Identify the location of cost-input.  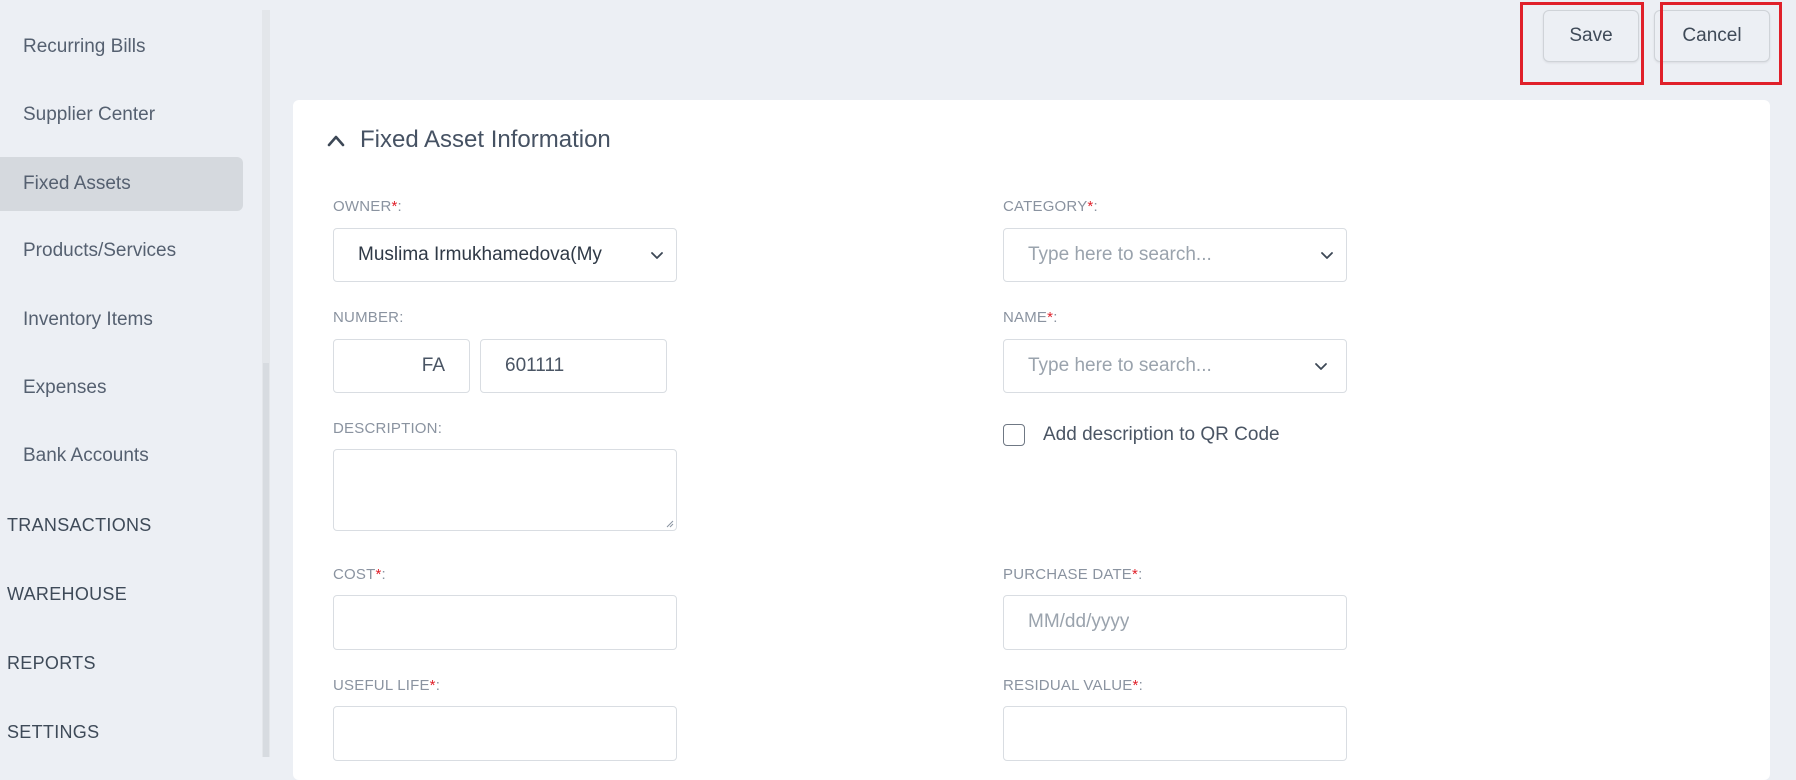
(505, 622).